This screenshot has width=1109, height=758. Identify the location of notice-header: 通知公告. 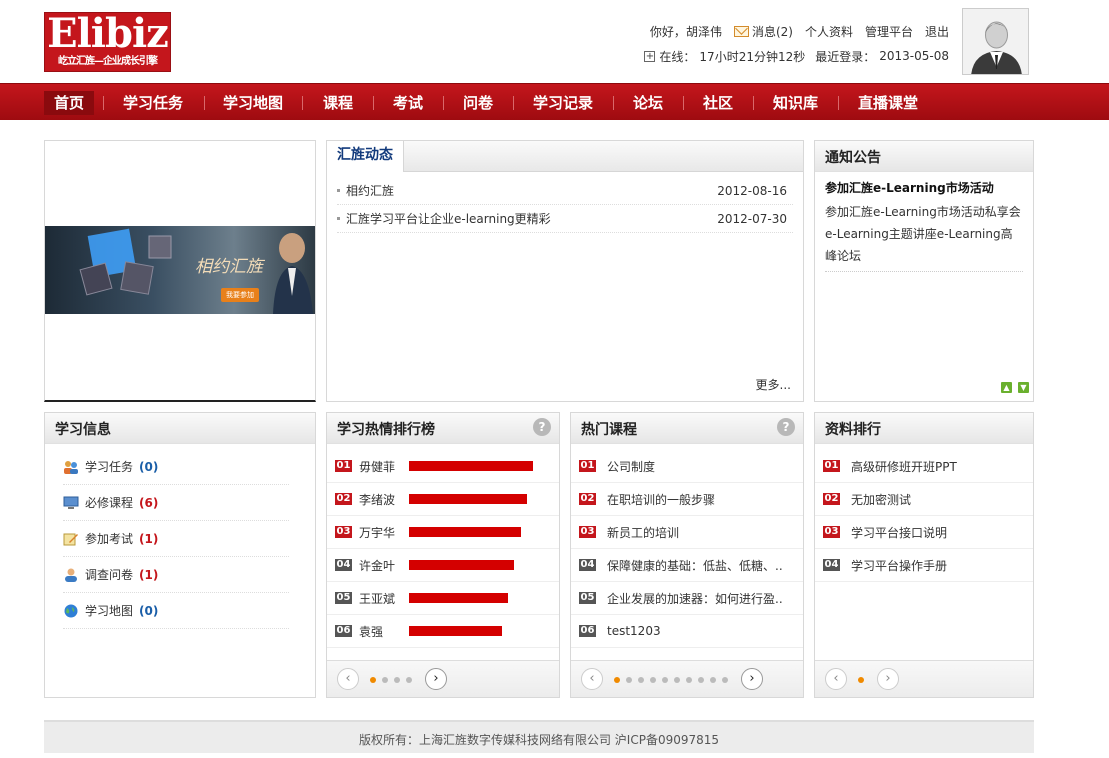
(924, 156).